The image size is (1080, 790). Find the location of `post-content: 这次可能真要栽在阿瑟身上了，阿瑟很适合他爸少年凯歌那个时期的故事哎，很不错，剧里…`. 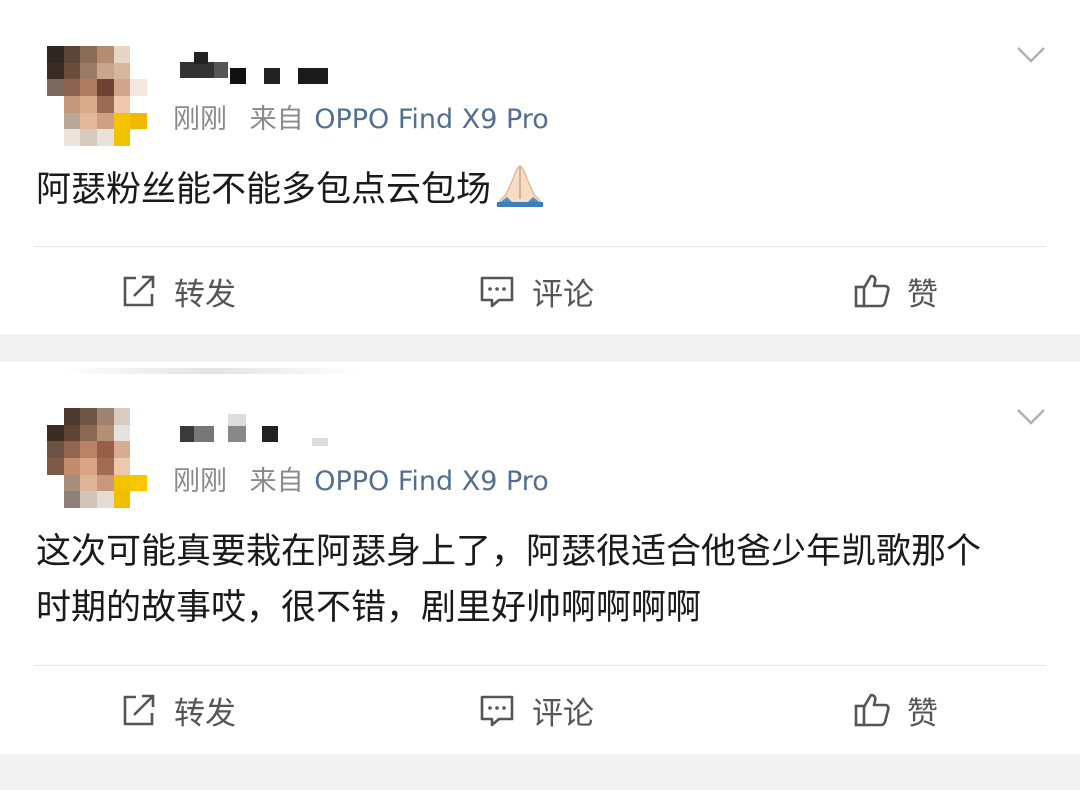

post-content: 这次可能真要栽在阿瑟身上了，阿瑟很适合他爸少年凯歌那个时期的故事哎，很不错，剧里… is located at coordinates (523, 580).